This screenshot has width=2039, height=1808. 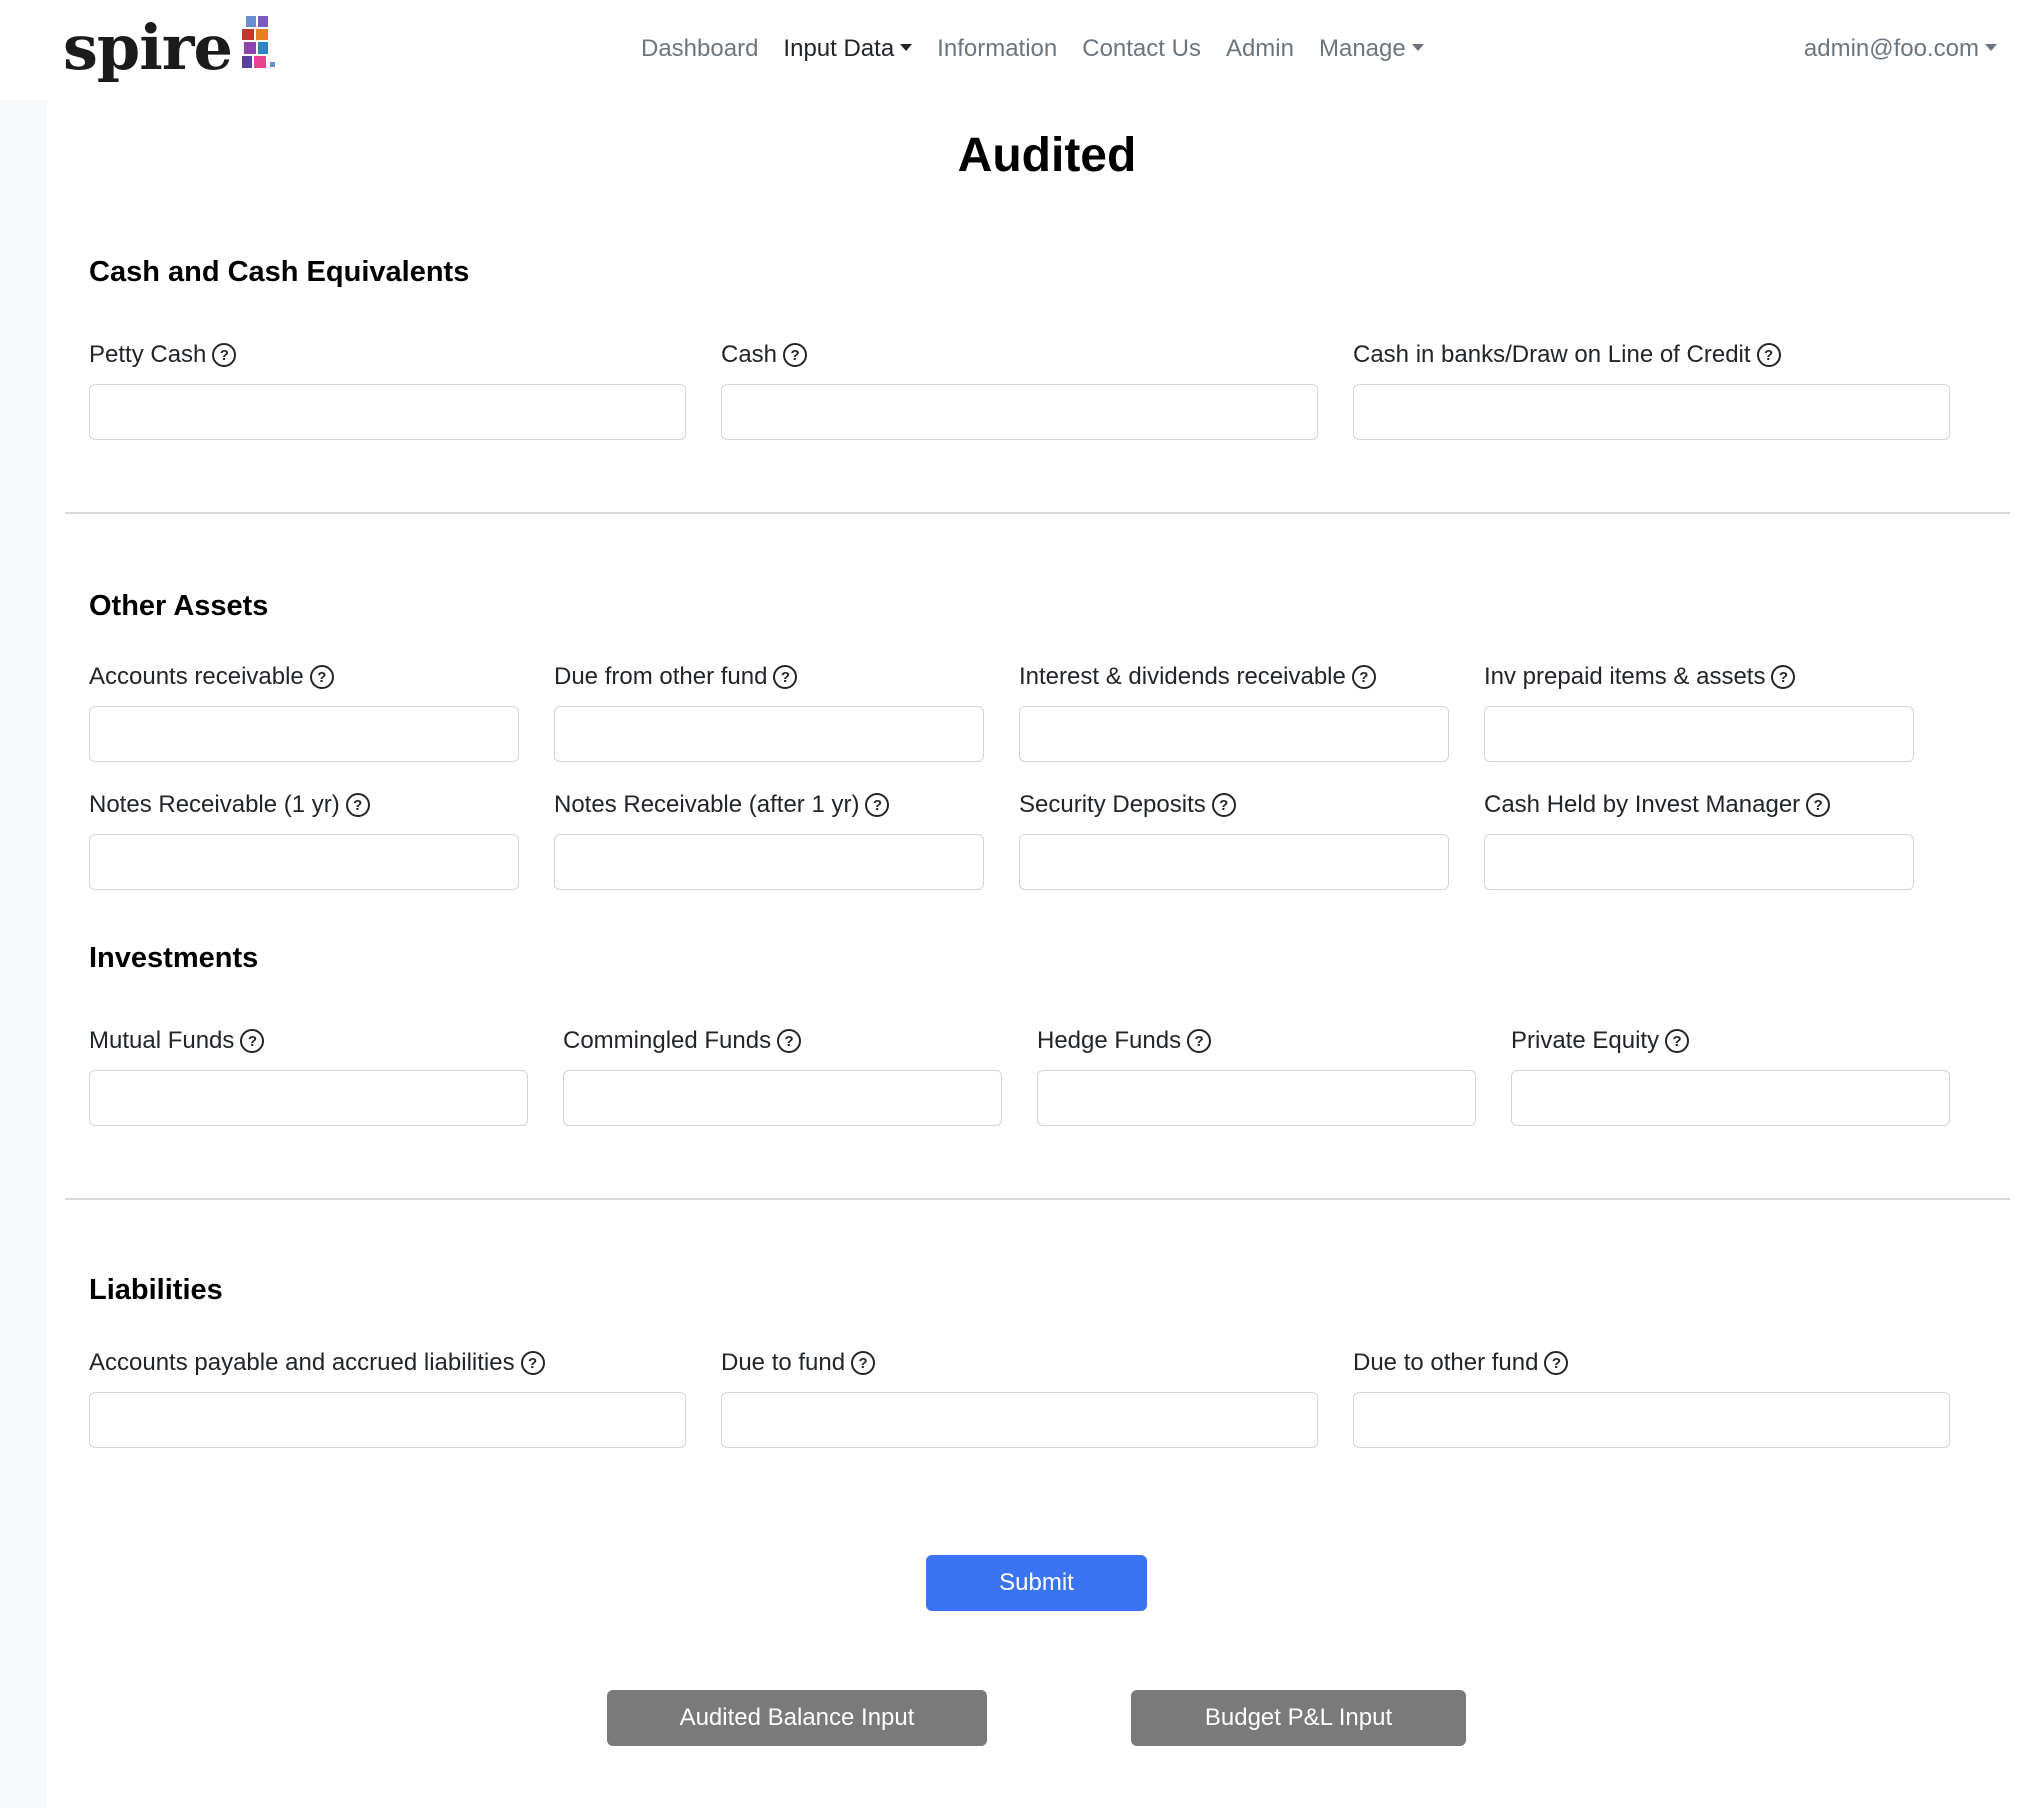 What do you see at coordinates (258, 42) in the screenshot?
I see `logo-mark-icon` at bounding box center [258, 42].